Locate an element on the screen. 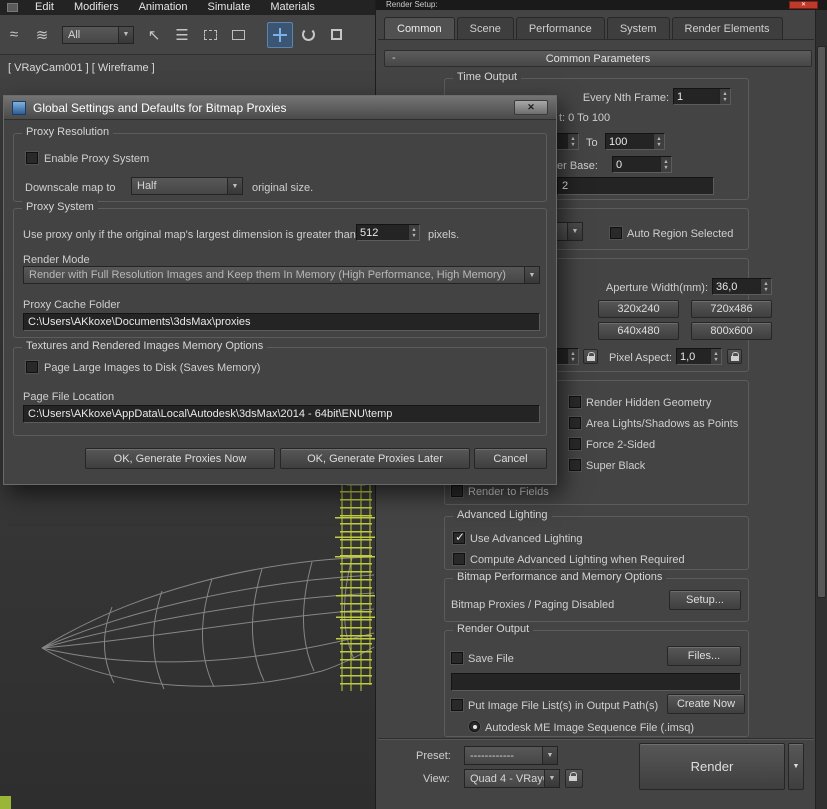  rollout-title: Common Parameters is located at coordinates (598, 58).